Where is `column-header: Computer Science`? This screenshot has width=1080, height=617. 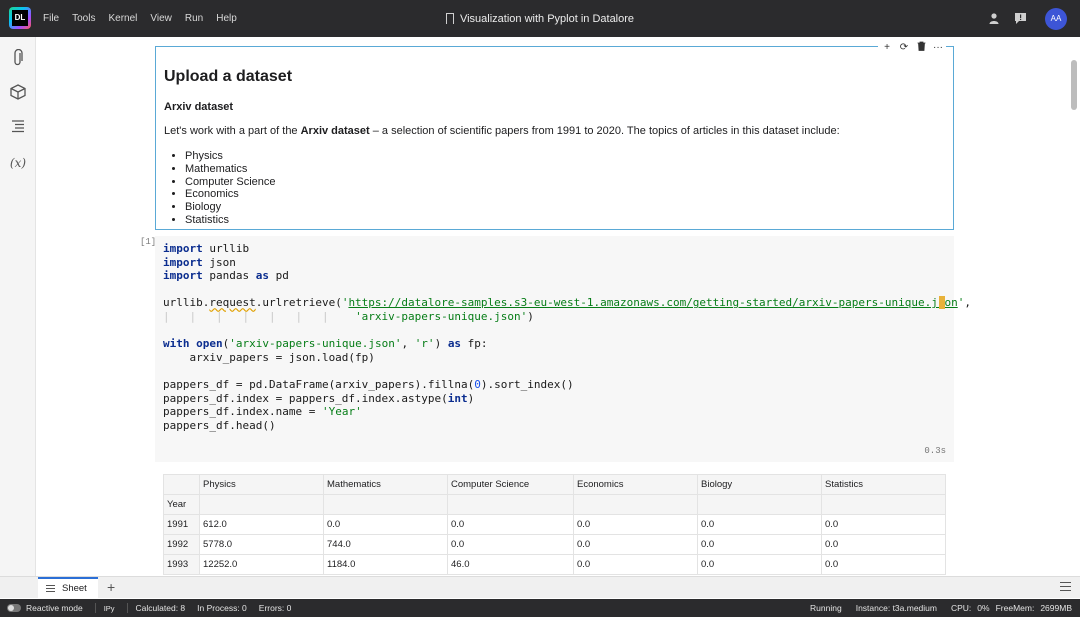 column-header: Computer Science is located at coordinates (510, 484).